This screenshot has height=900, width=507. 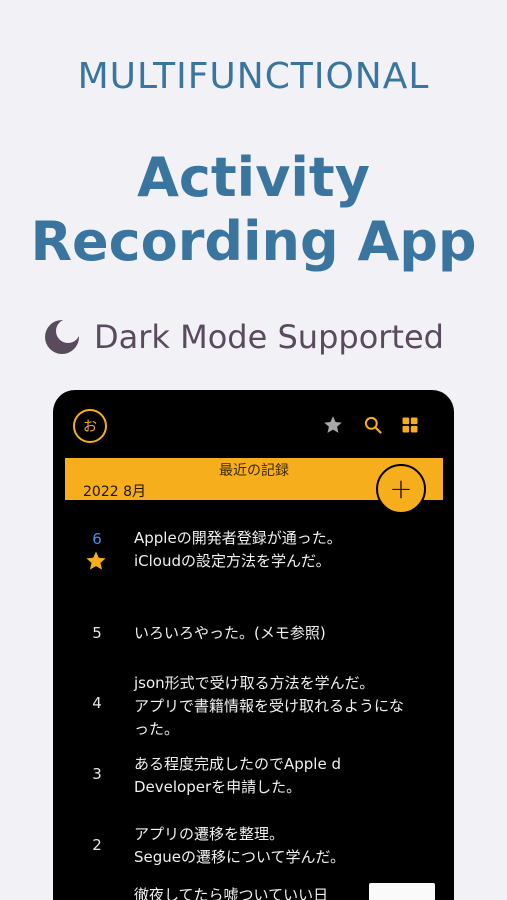 What do you see at coordinates (232, 561) in the screenshot?
I see `entry-line: iCloudの設定方法を学んだ。` at bounding box center [232, 561].